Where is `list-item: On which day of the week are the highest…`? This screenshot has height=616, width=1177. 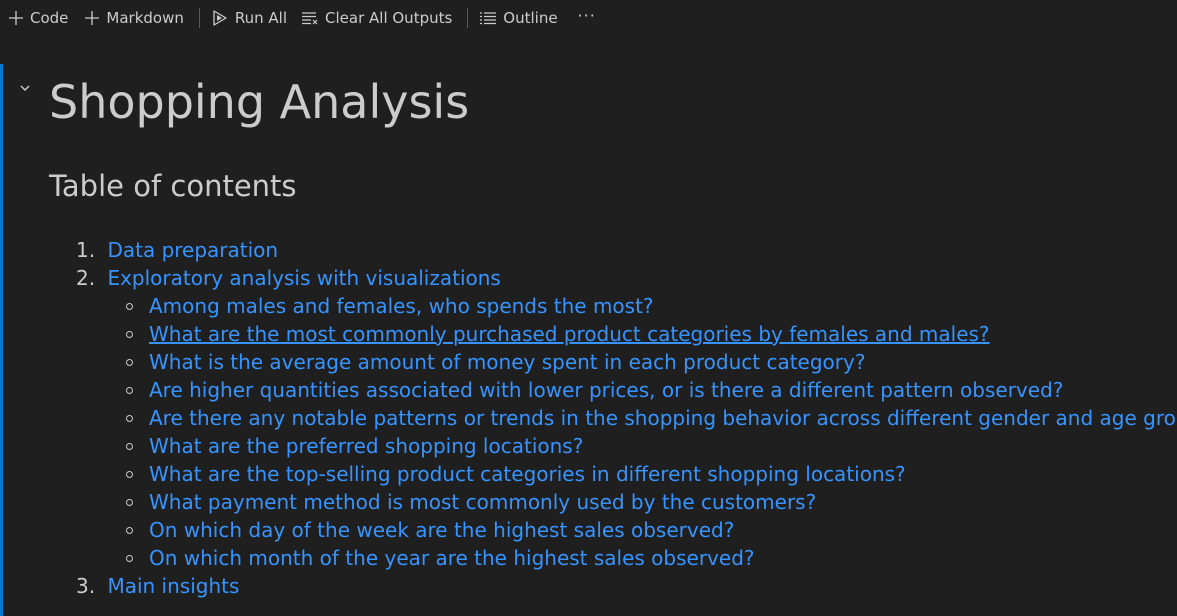
list-item: On which day of the week are the highest… is located at coordinates (430, 530).